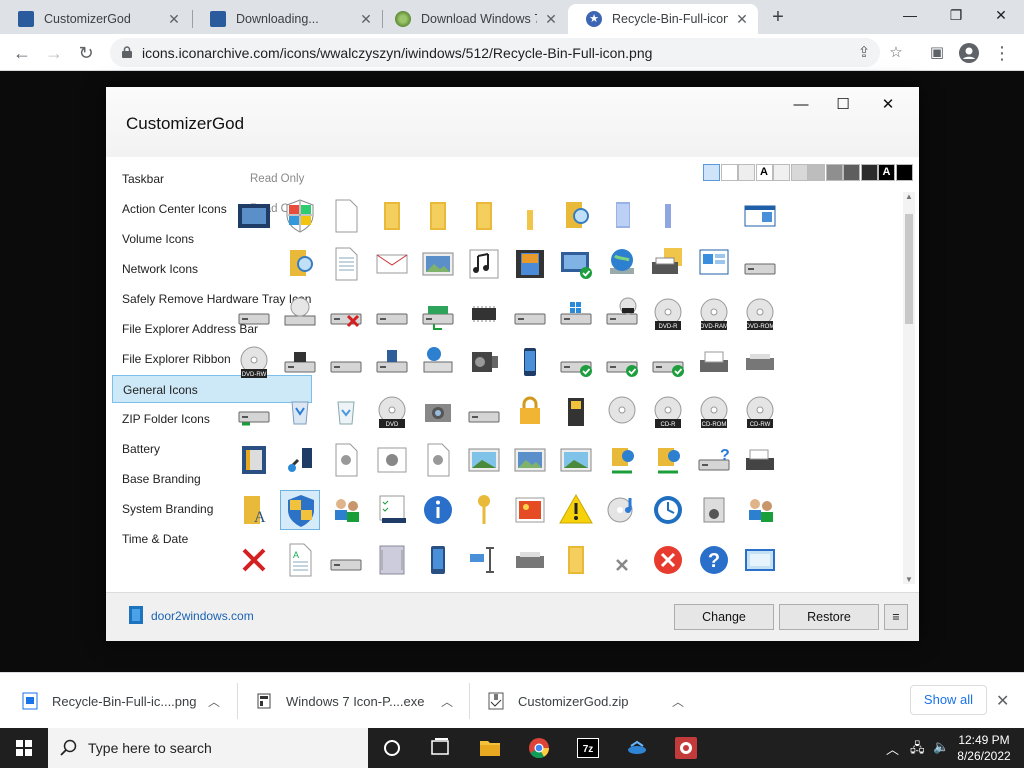 The height and width of the screenshot is (768, 1024). Describe the element at coordinates (622, 314) in the screenshot. I see `dvd-drive-icon` at that location.